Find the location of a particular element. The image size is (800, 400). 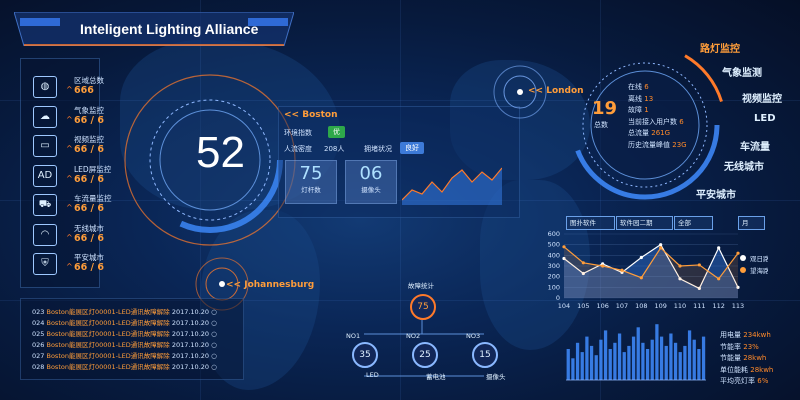

log-date: 2017.10.20 is located at coordinates (190, 323).